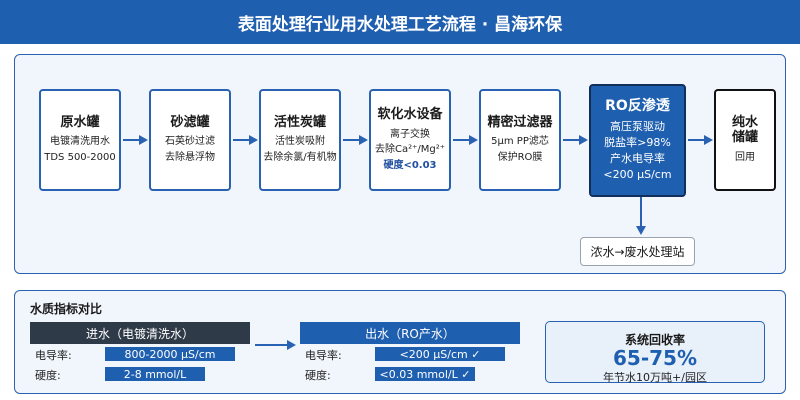  Describe the element at coordinates (299, 122) in the screenshot. I see `step-title: 活性炭罐` at that location.